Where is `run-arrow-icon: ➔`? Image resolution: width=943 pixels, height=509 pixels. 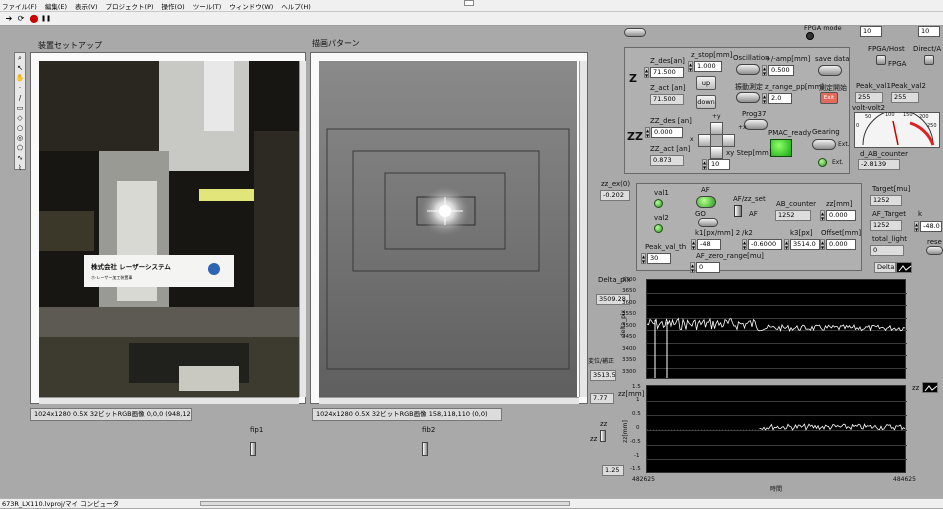 run-arrow-icon: ➔ is located at coordinates (9, 19).